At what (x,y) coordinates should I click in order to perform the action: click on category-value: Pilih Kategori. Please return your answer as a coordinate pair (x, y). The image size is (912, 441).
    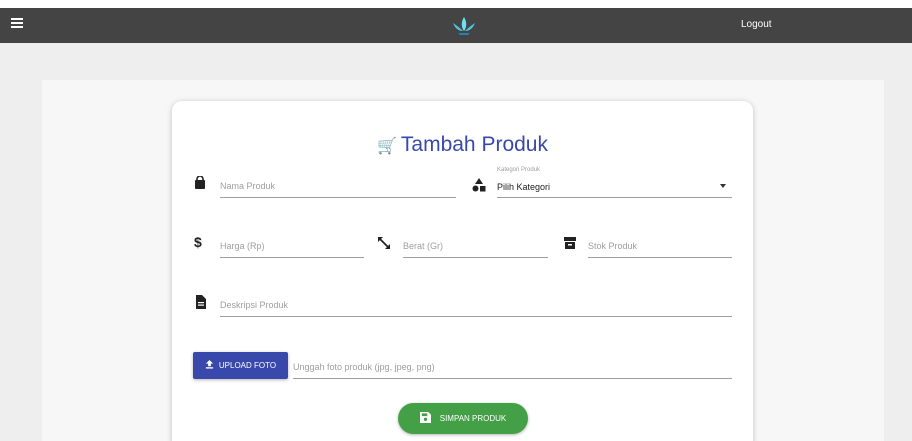
    Looking at the image, I should click on (524, 187).